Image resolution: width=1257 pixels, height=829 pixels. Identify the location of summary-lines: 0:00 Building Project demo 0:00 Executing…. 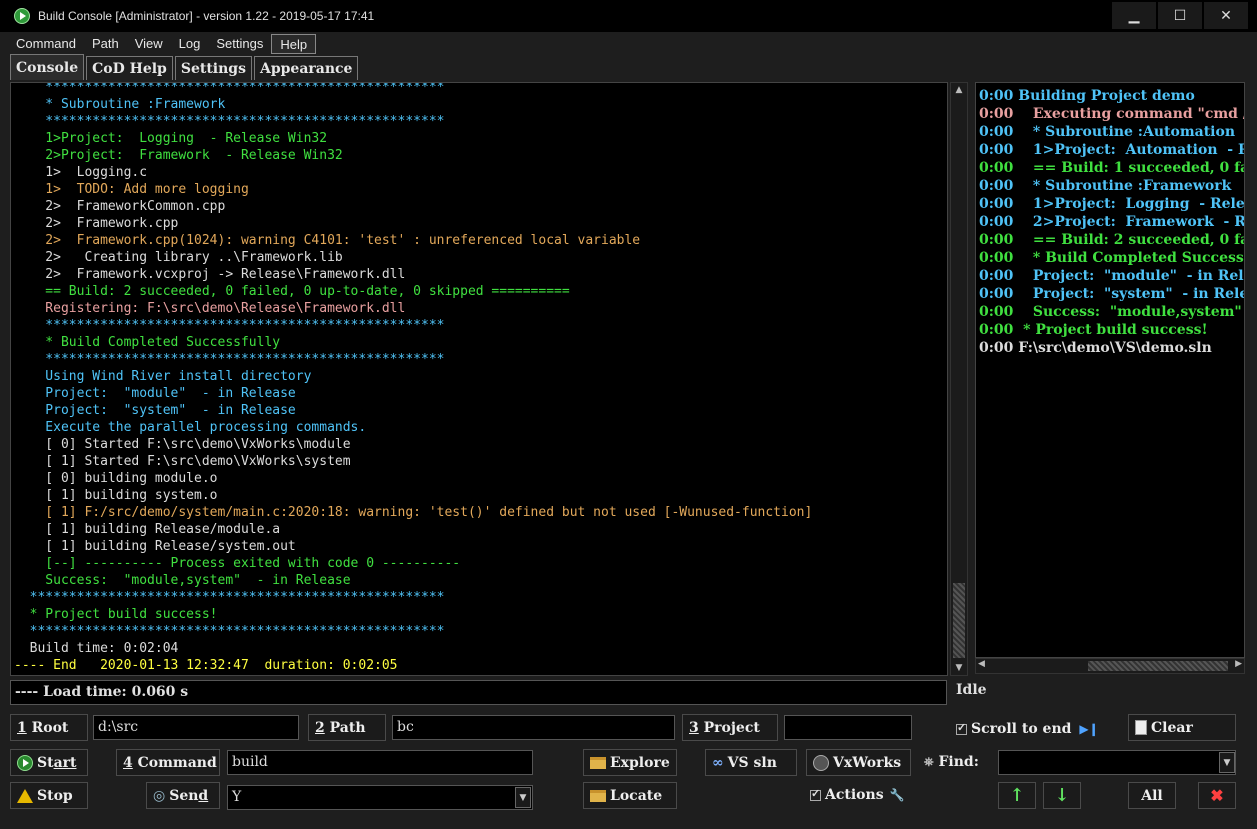
(1110, 222).